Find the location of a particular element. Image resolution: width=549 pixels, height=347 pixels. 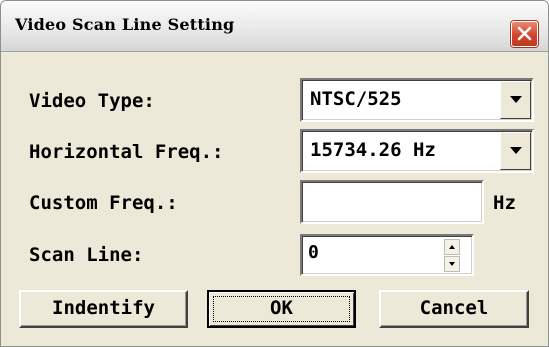

close-button is located at coordinates (524, 34).